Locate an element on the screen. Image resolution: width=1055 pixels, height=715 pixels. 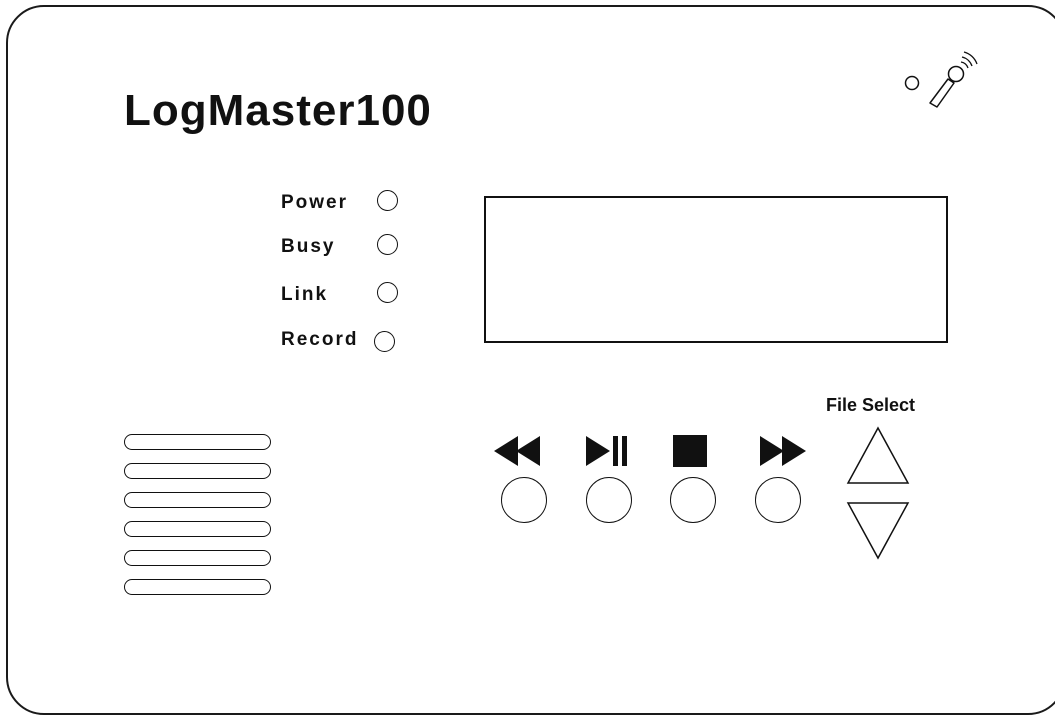
file-select-up-button is located at coordinates (878, 455).